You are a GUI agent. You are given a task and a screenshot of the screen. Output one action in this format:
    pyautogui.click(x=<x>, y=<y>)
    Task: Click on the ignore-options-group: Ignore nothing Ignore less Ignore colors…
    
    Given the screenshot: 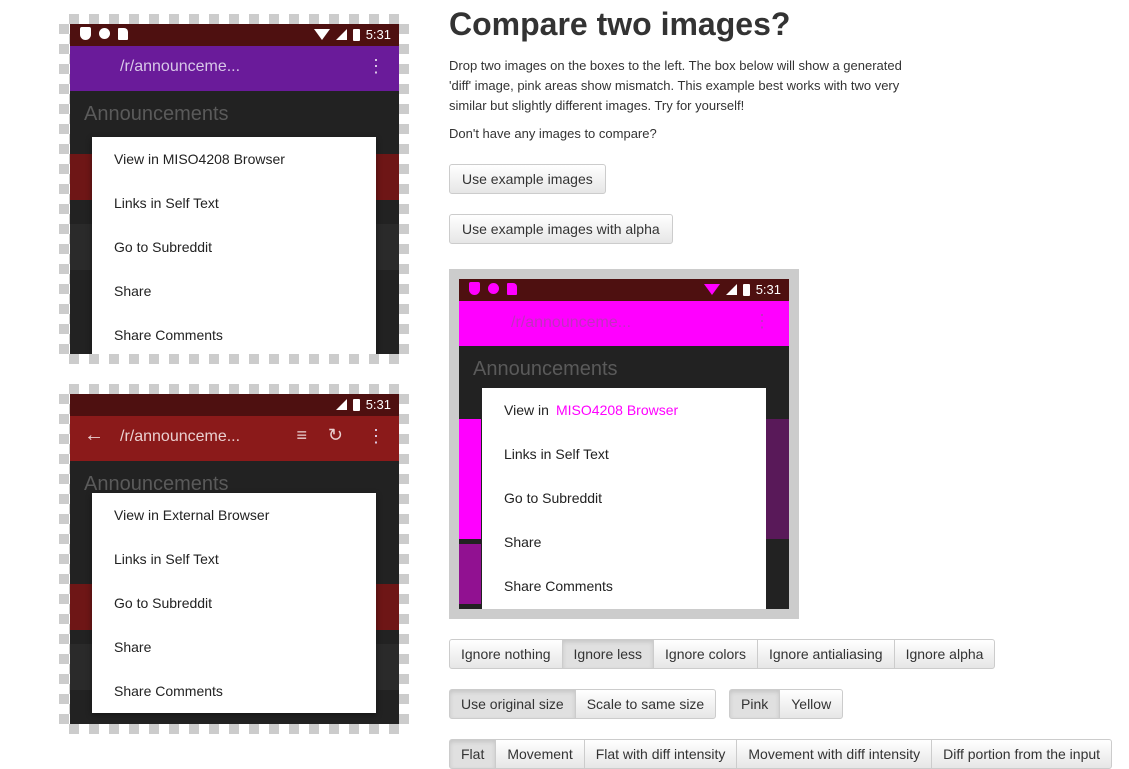 What is the action you would take?
    pyautogui.click(x=722, y=654)
    